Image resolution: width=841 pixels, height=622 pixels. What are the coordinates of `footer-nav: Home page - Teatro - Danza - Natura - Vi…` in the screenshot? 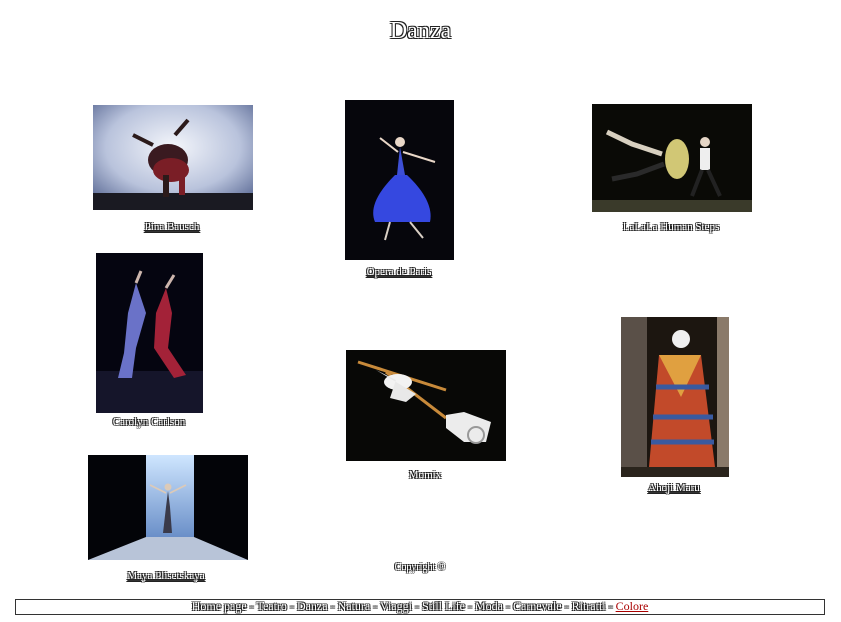 It's located at (420, 607).